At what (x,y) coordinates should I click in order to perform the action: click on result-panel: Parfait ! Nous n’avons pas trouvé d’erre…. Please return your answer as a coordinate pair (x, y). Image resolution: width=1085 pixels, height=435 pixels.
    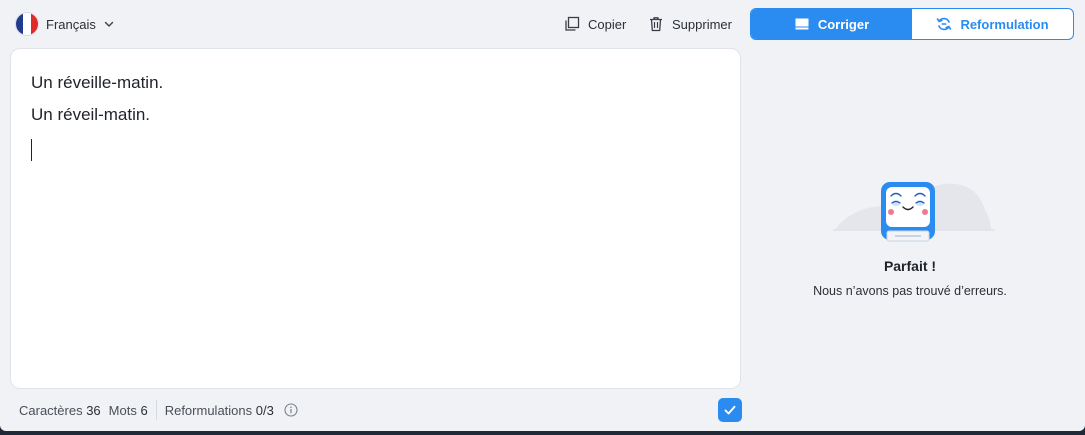
    Looking at the image, I should click on (910, 234).